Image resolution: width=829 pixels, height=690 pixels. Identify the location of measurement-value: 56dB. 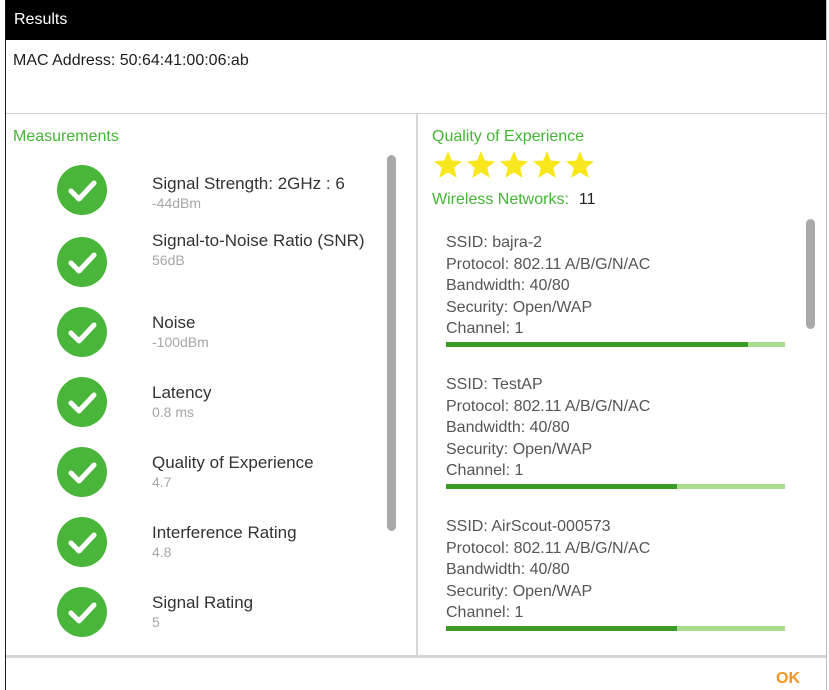
(168, 260).